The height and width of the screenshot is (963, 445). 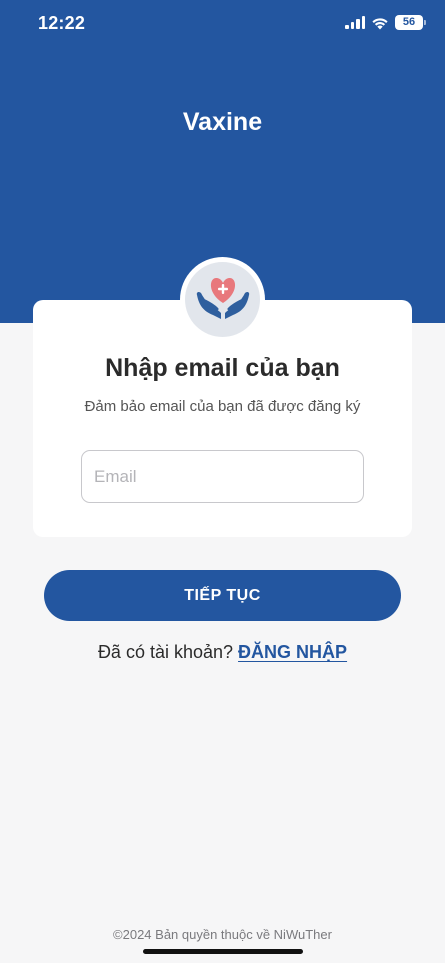 I want to click on login-link: ĐĂNG NHẬP, so click(x=292, y=652).